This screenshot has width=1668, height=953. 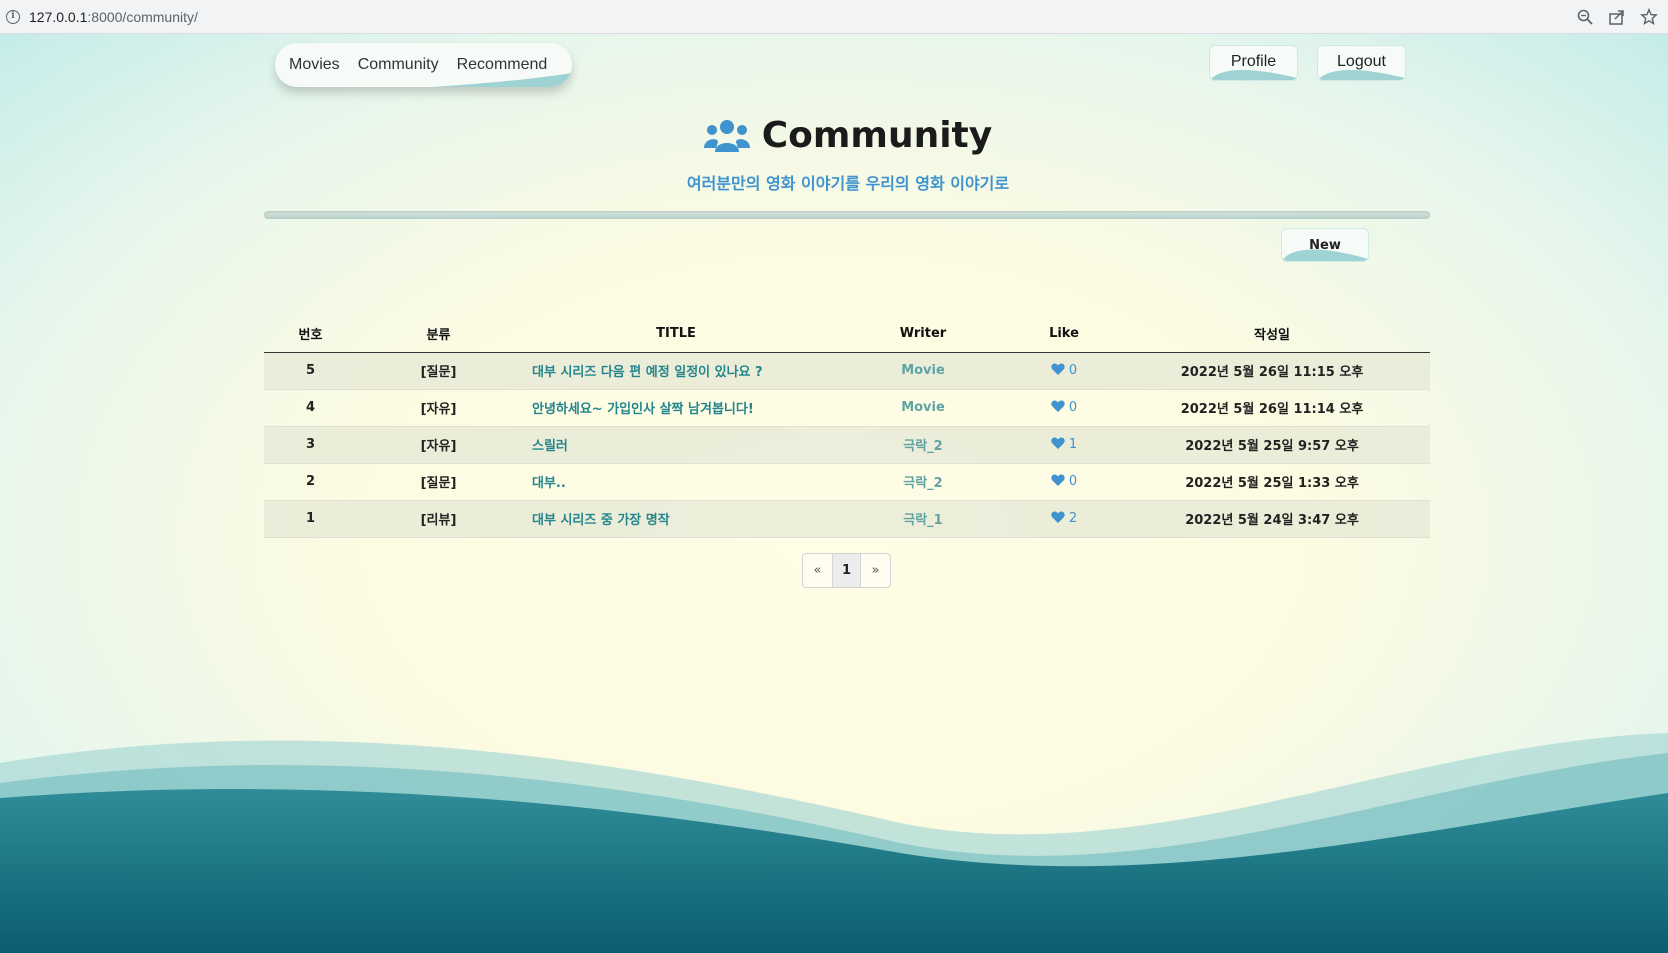 What do you see at coordinates (398, 65) in the screenshot?
I see `nav-community: Community` at bounding box center [398, 65].